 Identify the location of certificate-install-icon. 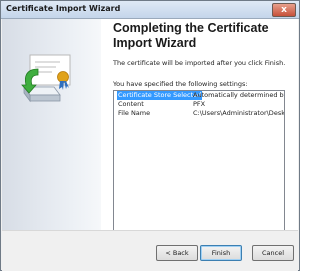
(46, 78).